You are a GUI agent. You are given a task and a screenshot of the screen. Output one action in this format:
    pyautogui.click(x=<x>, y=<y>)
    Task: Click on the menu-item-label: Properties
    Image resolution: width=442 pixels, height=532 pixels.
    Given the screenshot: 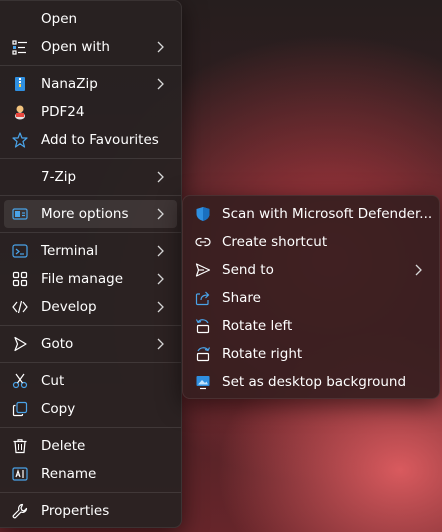 What is the action you would take?
    pyautogui.click(x=75, y=511)
    